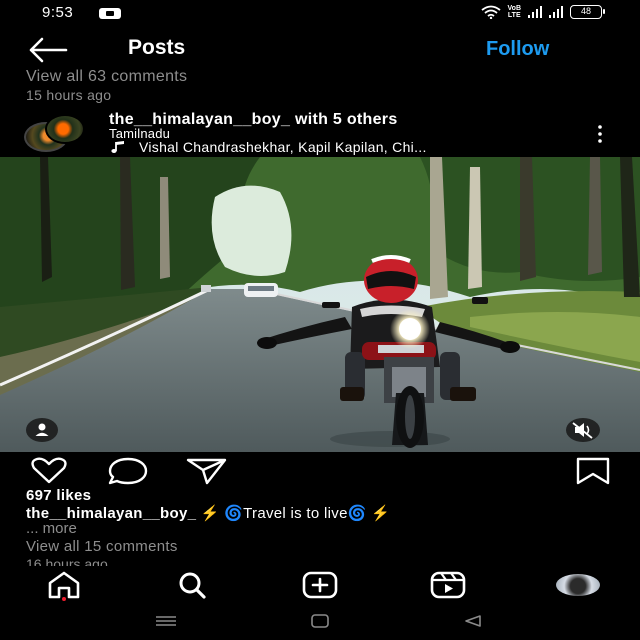 The width and height of the screenshot is (640, 640). What do you see at coordinates (102, 546) in the screenshot?
I see `view-comments-link: View all 15 comments` at bounding box center [102, 546].